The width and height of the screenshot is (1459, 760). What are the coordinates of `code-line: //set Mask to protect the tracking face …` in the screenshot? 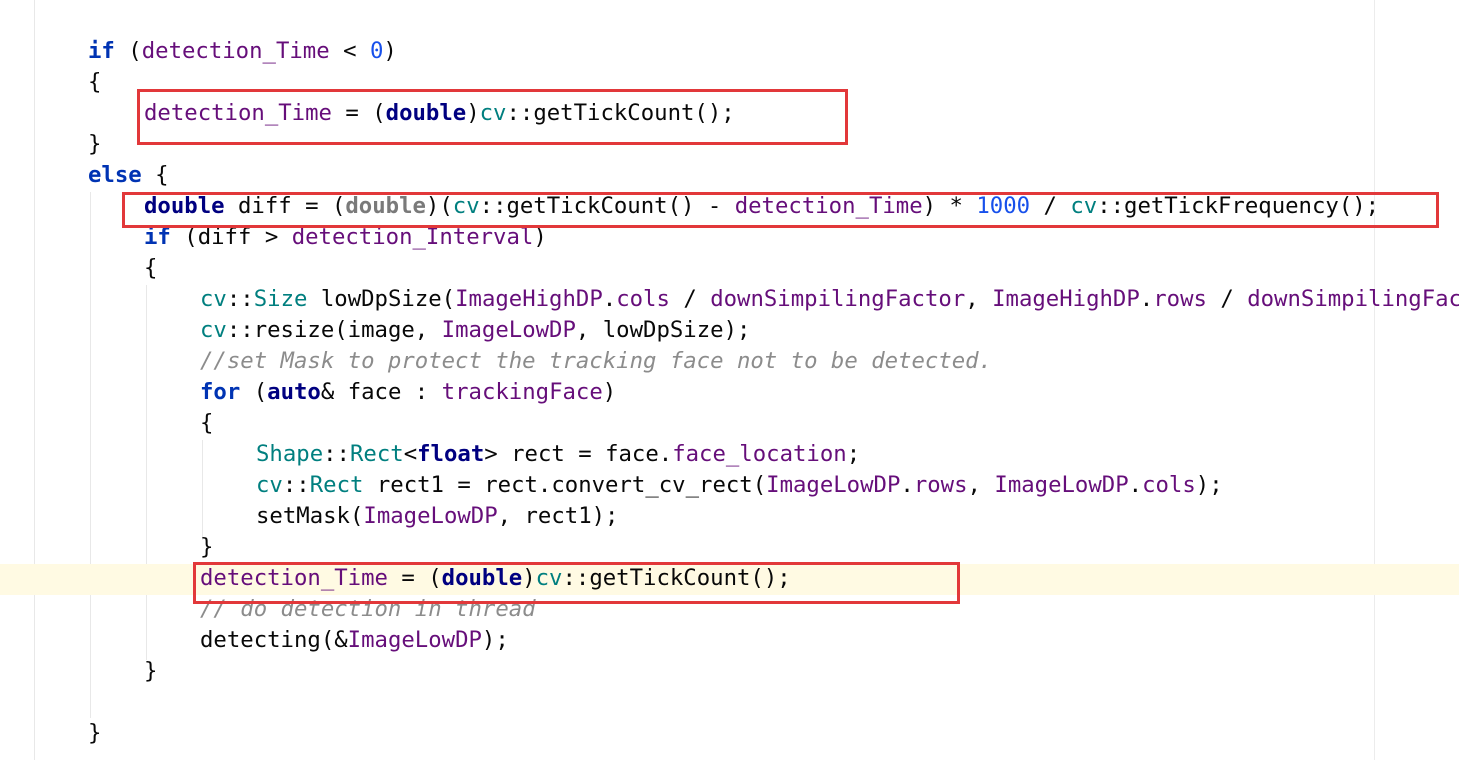 It's located at (596, 361).